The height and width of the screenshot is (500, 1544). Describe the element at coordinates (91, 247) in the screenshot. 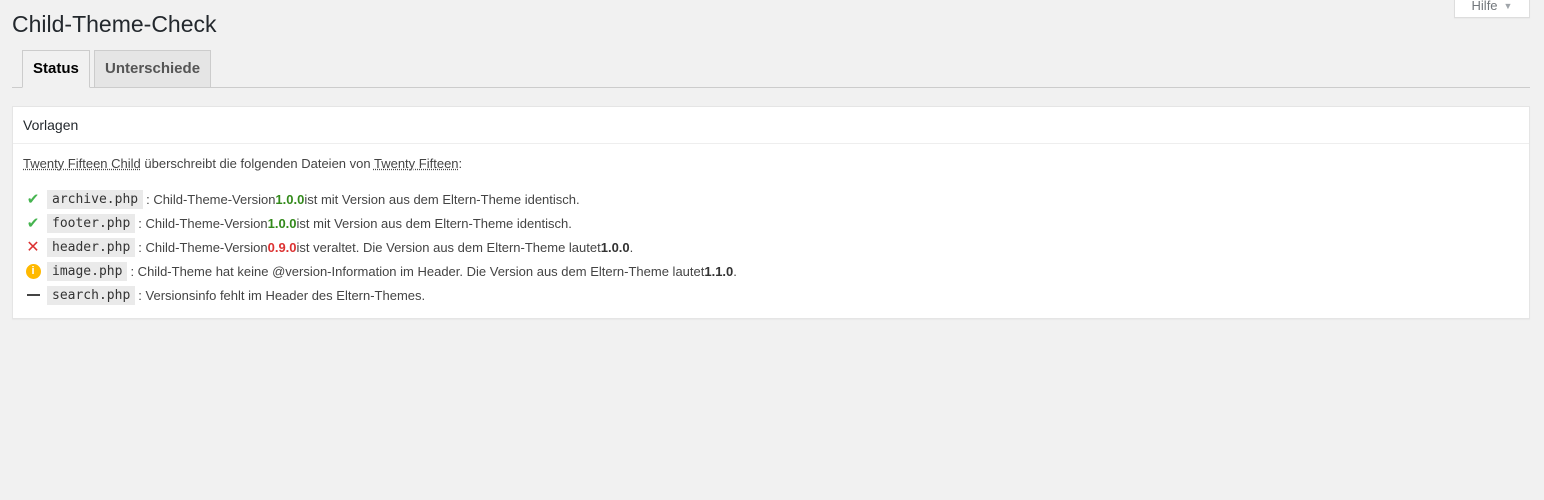

I see `file-name: header.php` at that location.